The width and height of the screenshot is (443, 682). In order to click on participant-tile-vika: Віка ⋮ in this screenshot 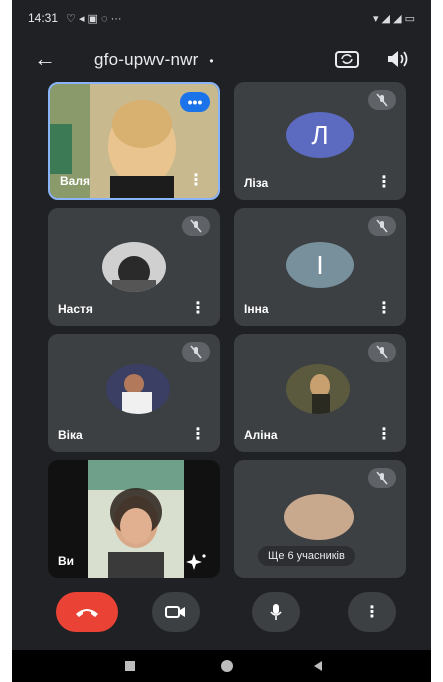, I will do `click(134, 393)`.